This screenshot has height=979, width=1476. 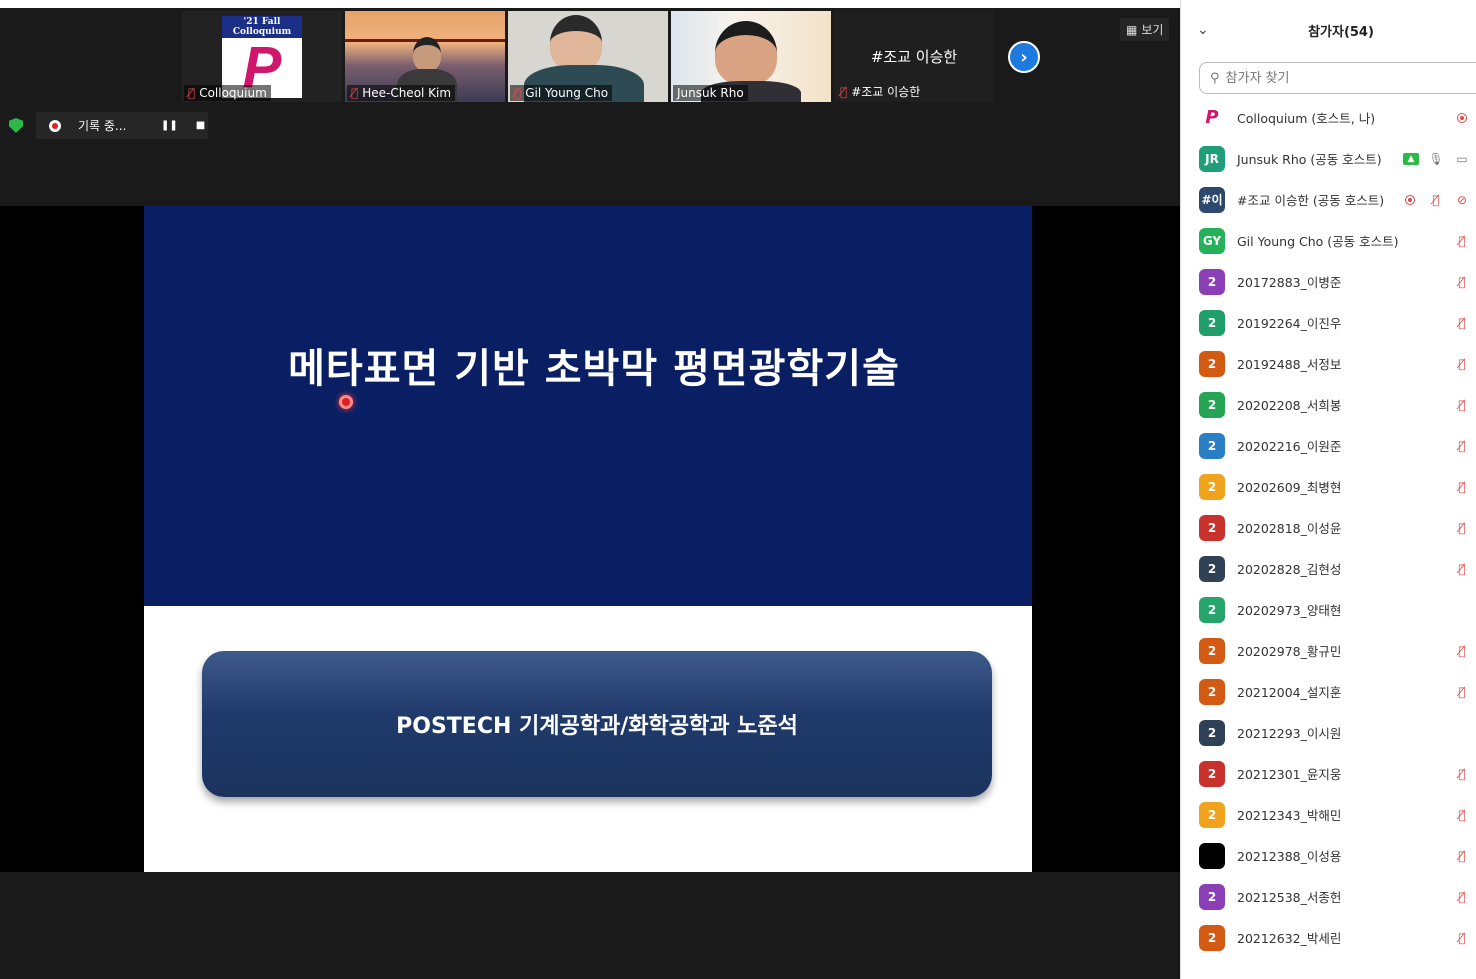 What do you see at coordinates (1328, 937) in the screenshot?
I see `participant-row: 2 20212632_박세린 🎙̸⊘` at bounding box center [1328, 937].